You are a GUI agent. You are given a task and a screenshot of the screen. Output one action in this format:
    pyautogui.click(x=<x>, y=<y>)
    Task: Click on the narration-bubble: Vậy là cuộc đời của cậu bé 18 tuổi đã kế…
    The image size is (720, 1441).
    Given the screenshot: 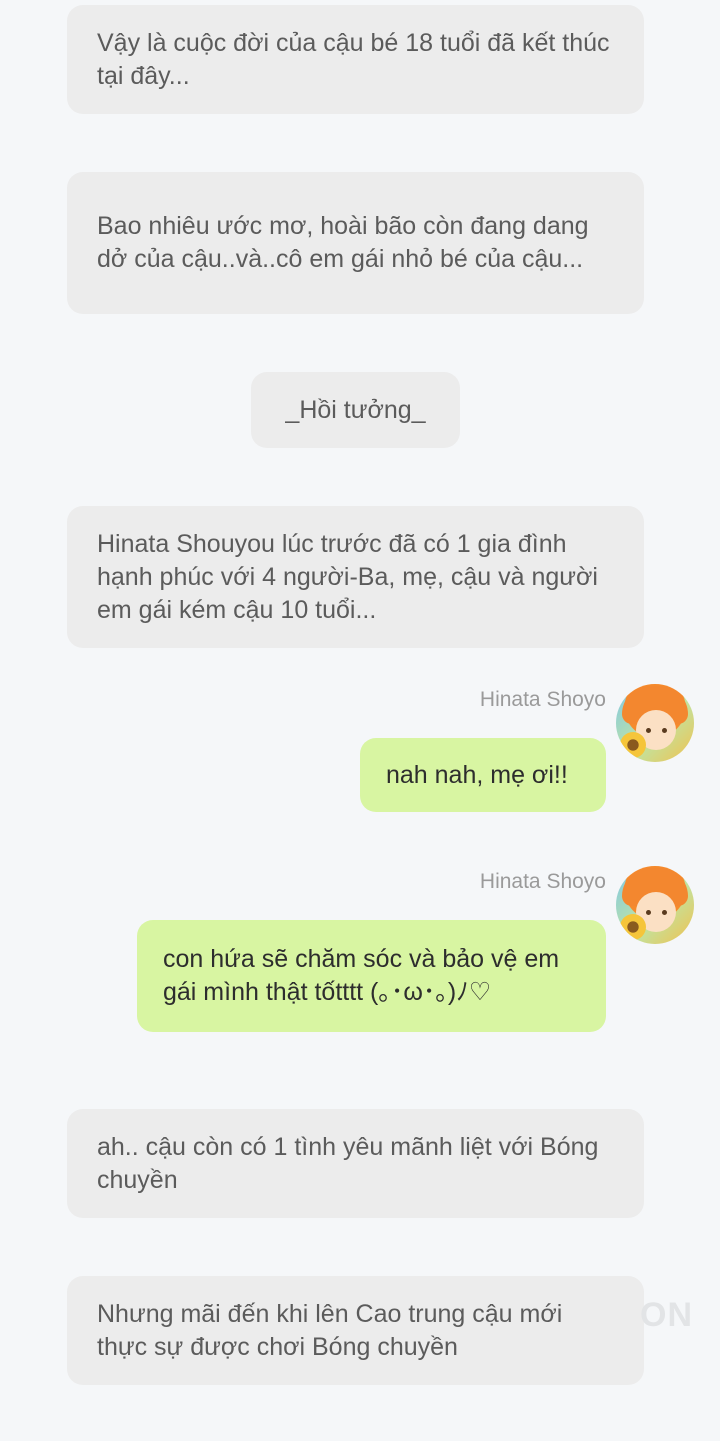 What is the action you would take?
    pyautogui.click(x=355, y=59)
    